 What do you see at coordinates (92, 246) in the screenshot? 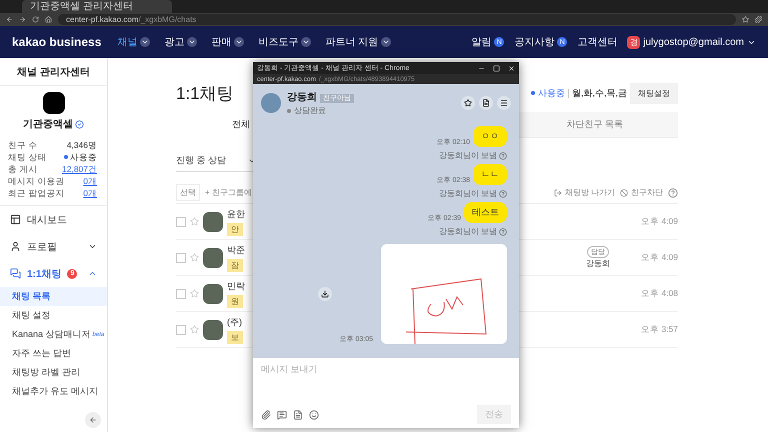
I see `chevron-down-icon` at bounding box center [92, 246].